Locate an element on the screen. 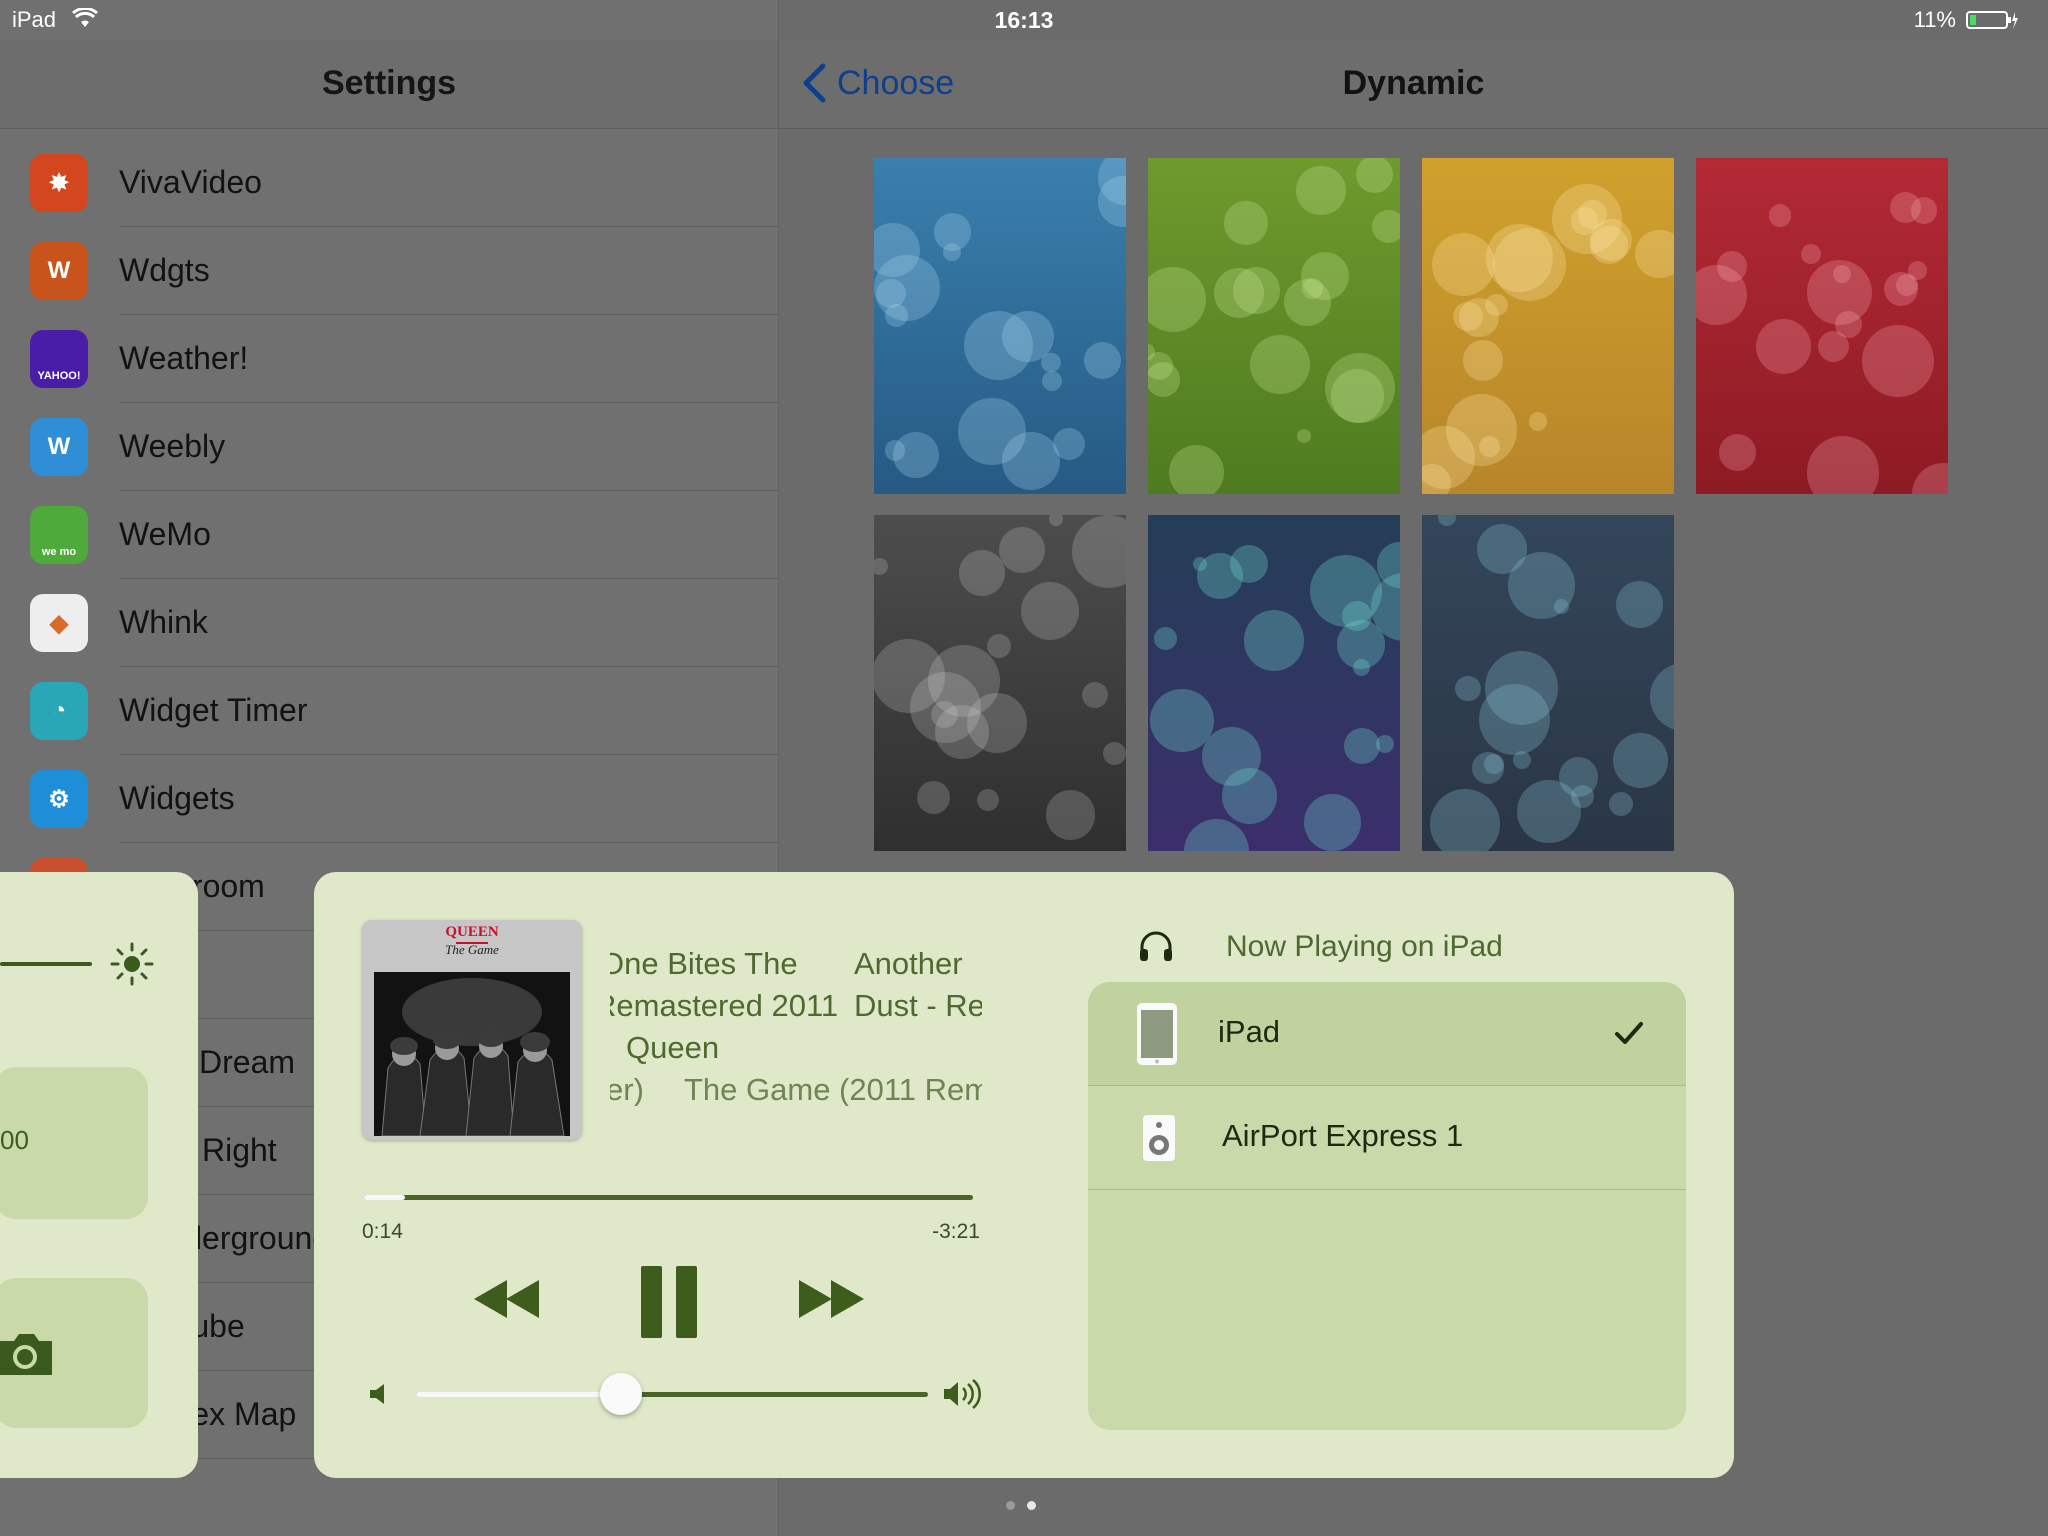  page-dot is located at coordinates (1010, 1505).